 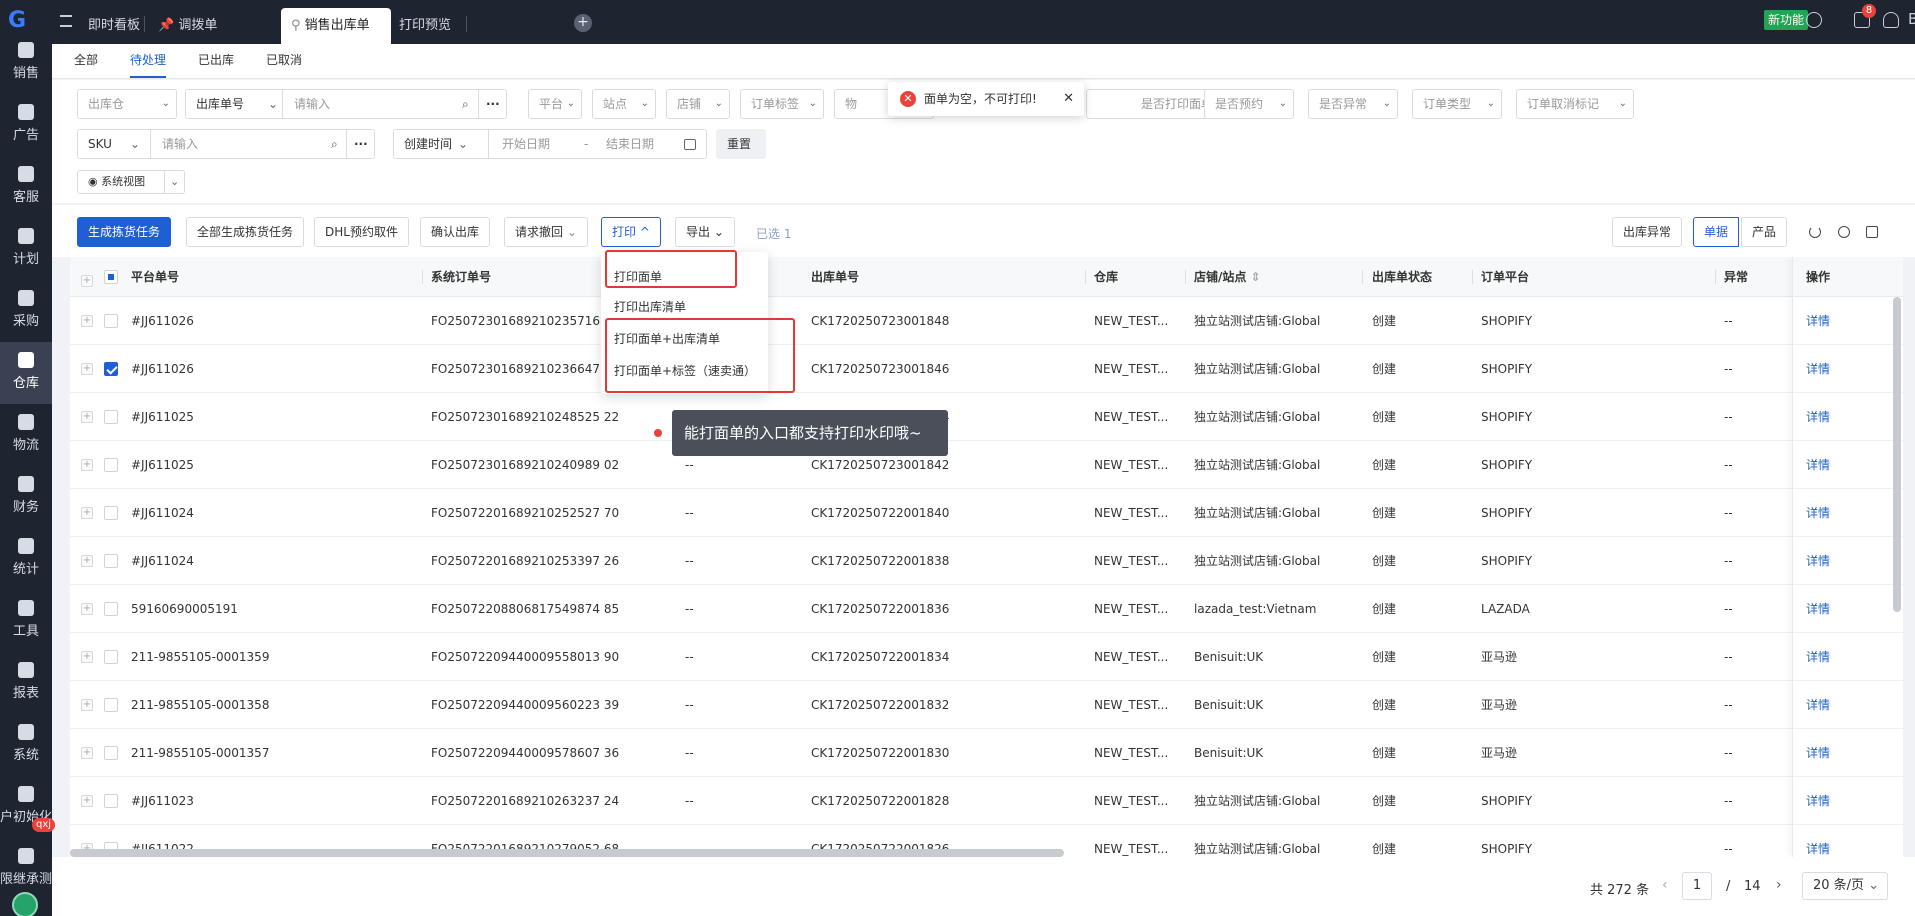 What do you see at coordinates (583, 23) in the screenshot?
I see `add-tab-icon: +` at bounding box center [583, 23].